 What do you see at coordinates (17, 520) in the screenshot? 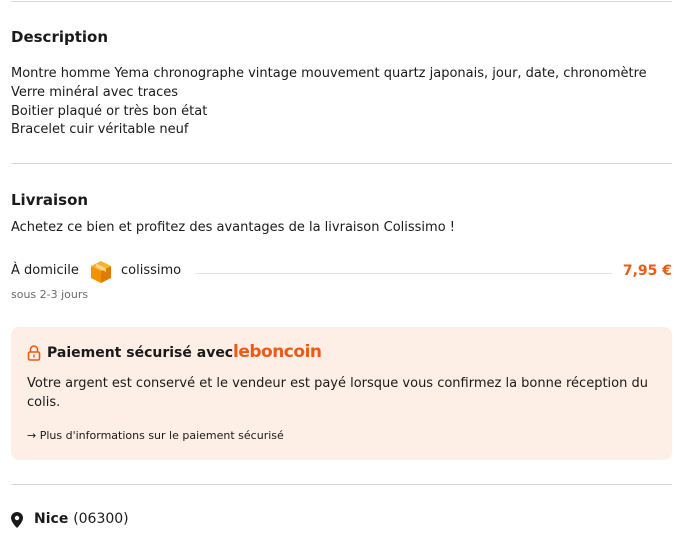
I see `map-pin-icon` at bounding box center [17, 520].